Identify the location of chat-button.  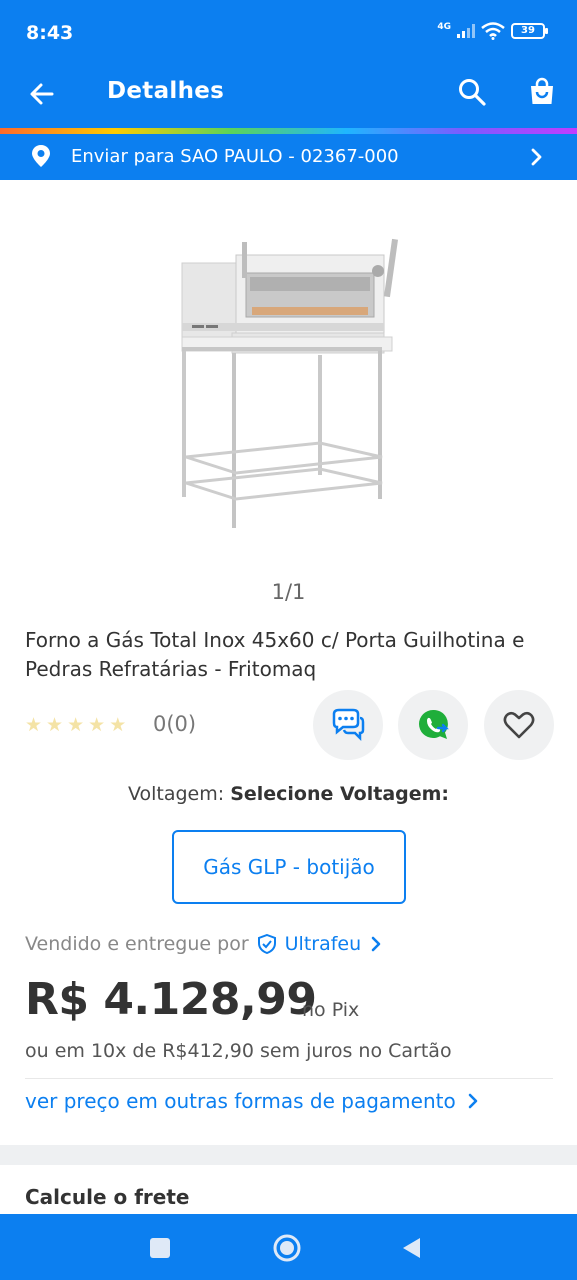
(348, 725).